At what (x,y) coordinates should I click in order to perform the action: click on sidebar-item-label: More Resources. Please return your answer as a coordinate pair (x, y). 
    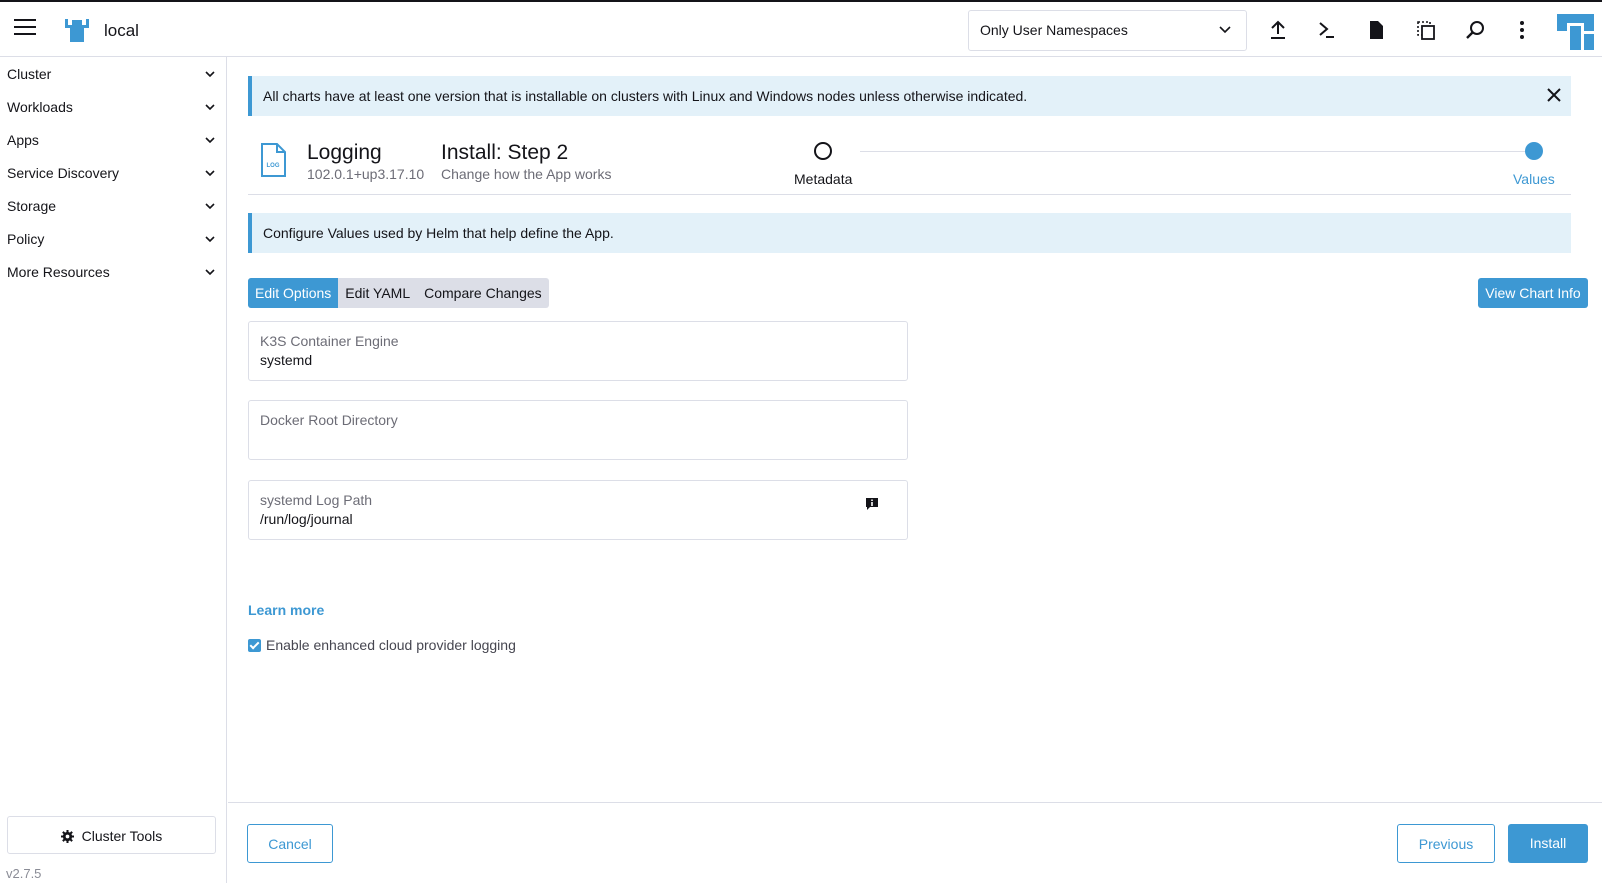
    Looking at the image, I should click on (58, 272).